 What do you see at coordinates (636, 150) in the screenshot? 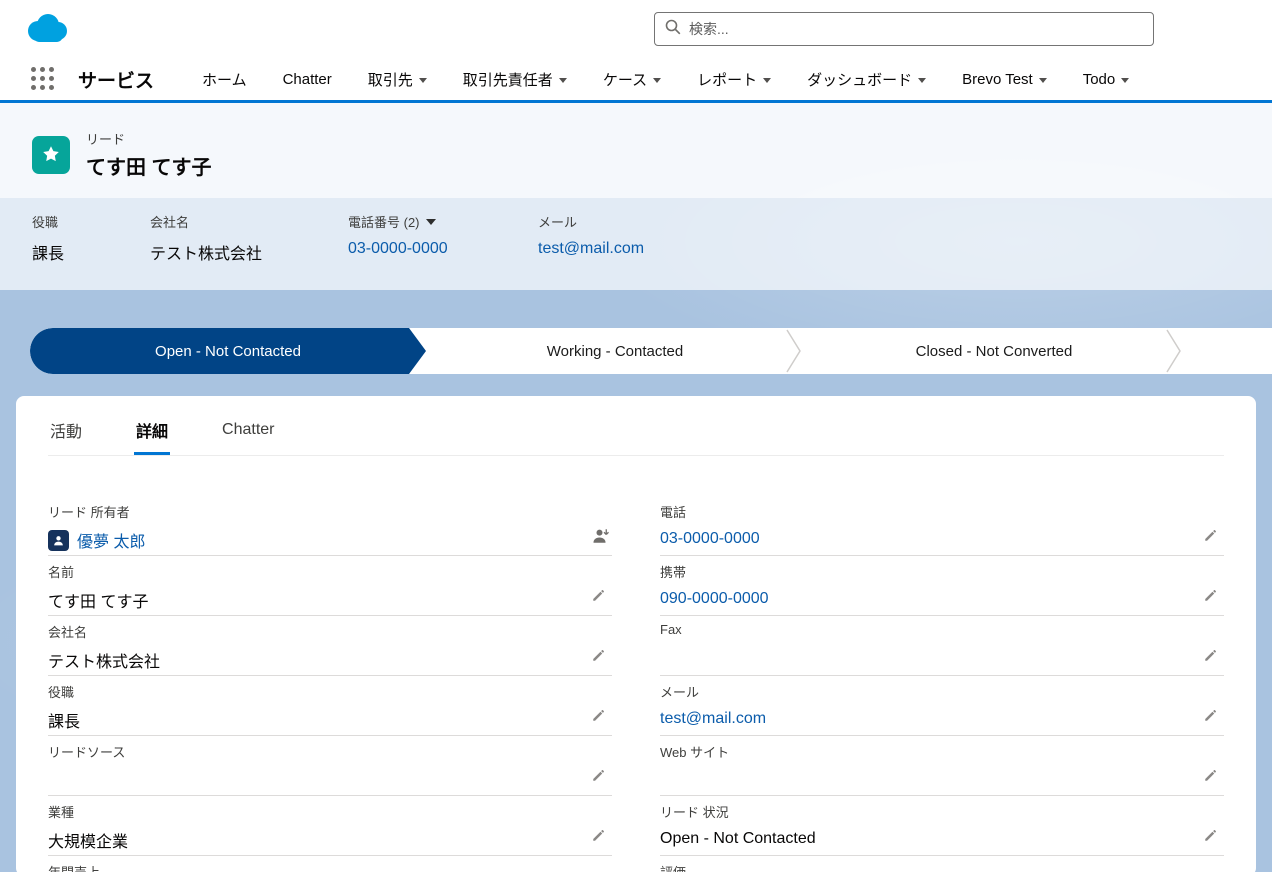
I see `record-header: リード てす田 てす子` at bounding box center [636, 150].